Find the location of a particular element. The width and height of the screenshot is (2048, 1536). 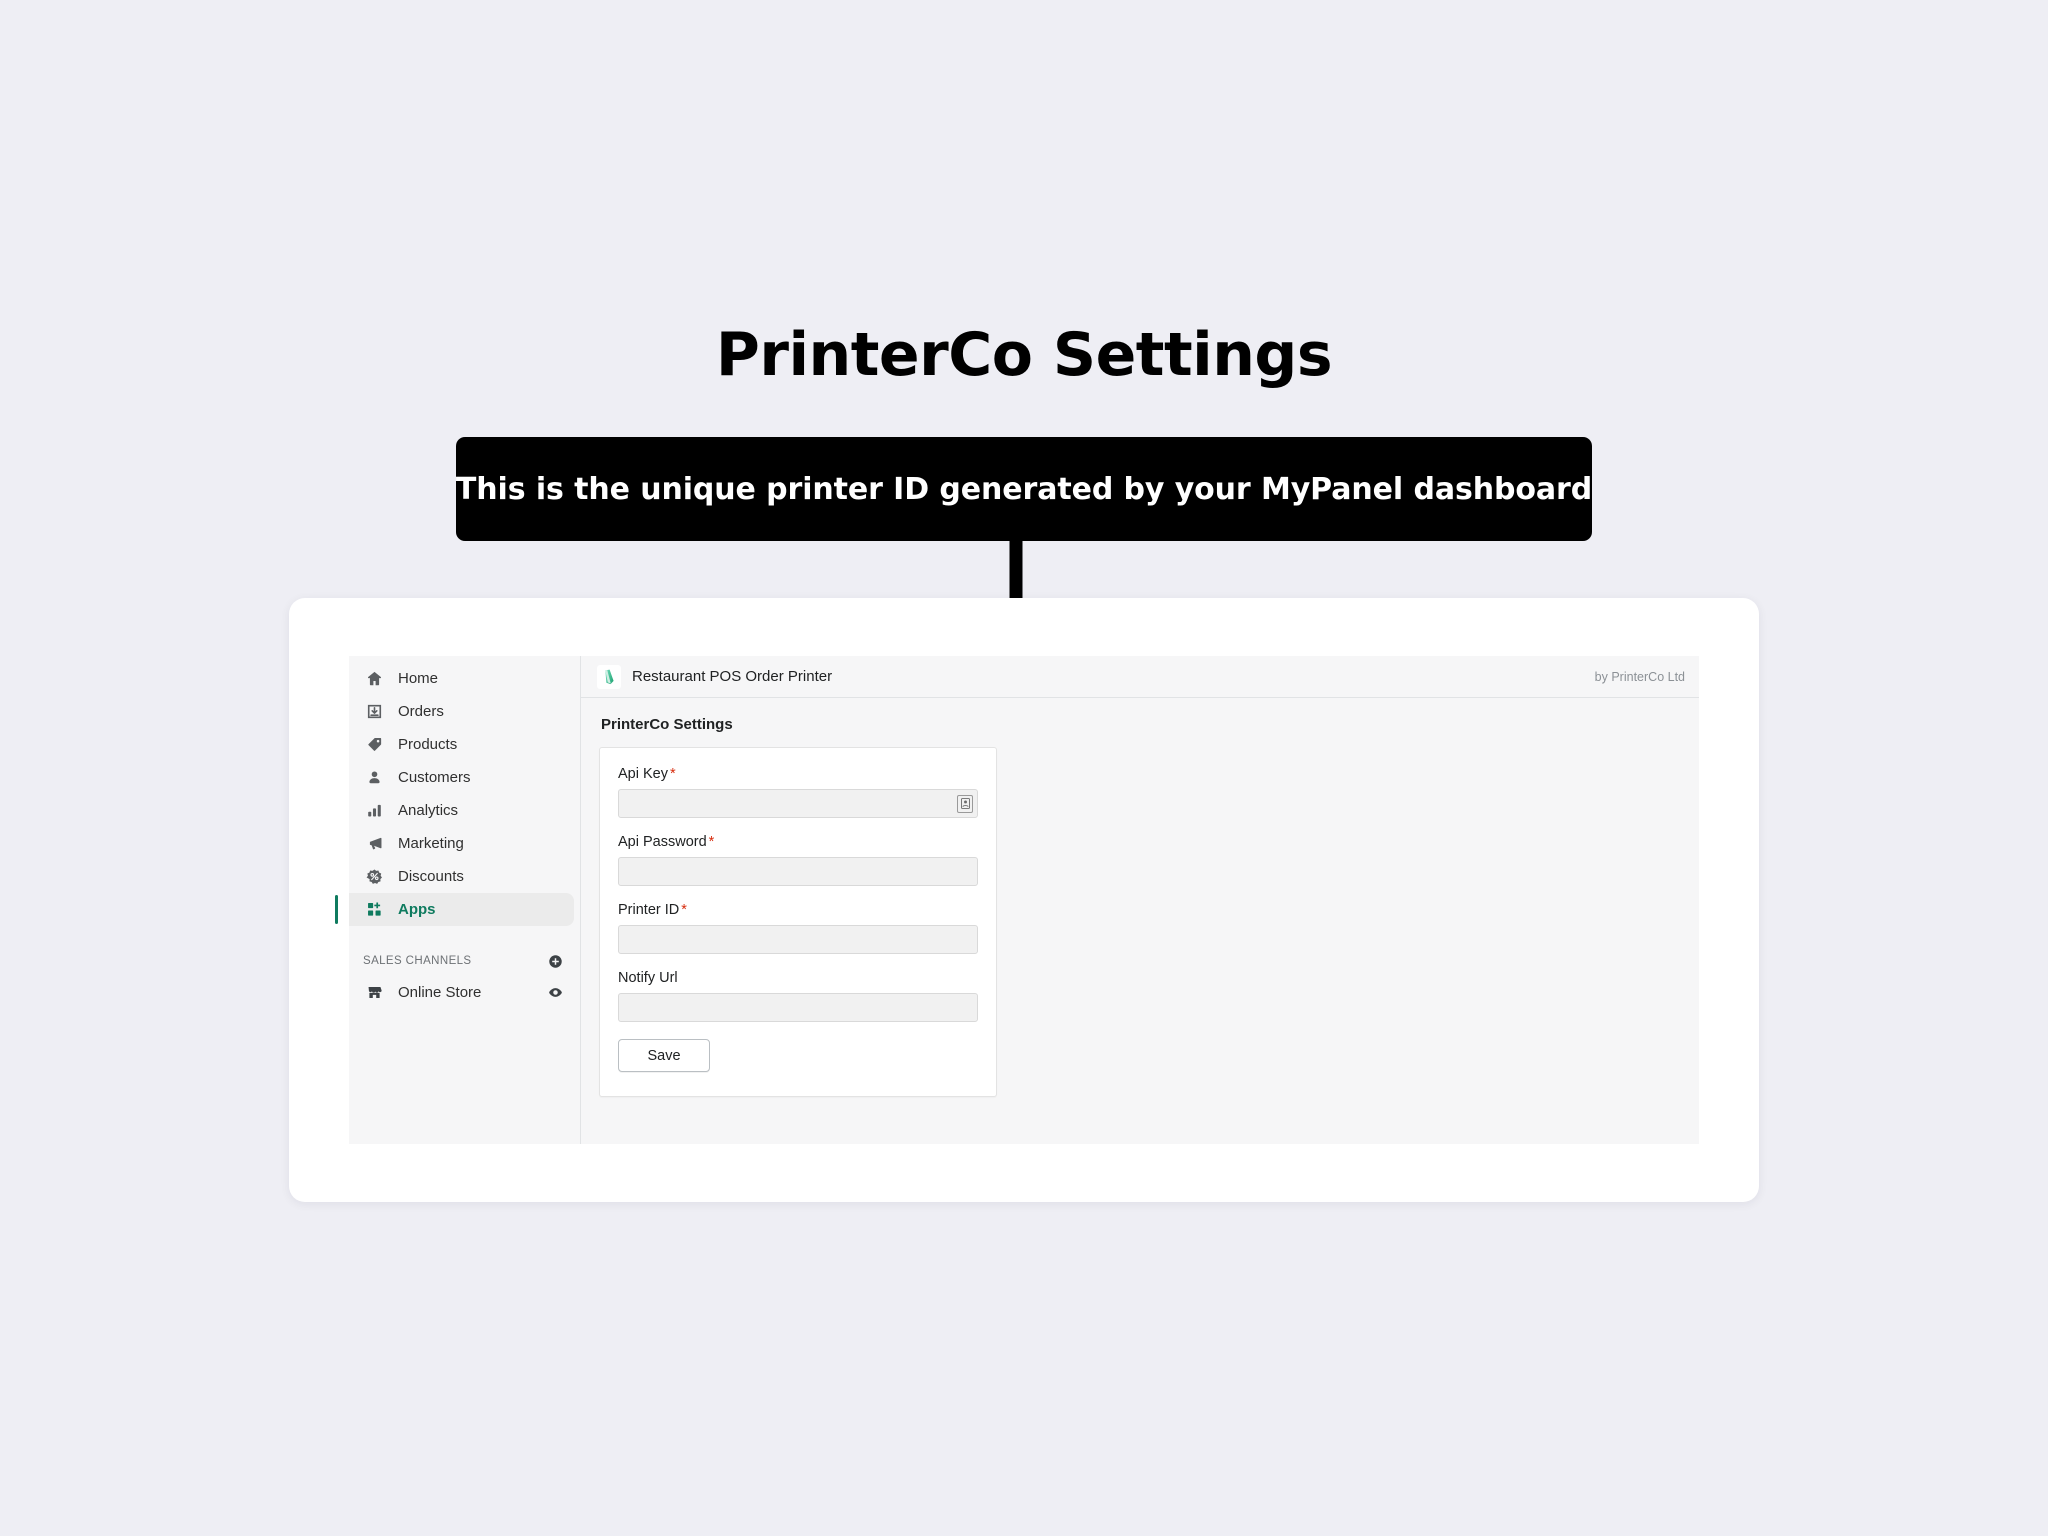

sidebar-item-label: Products is located at coordinates (428, 744).